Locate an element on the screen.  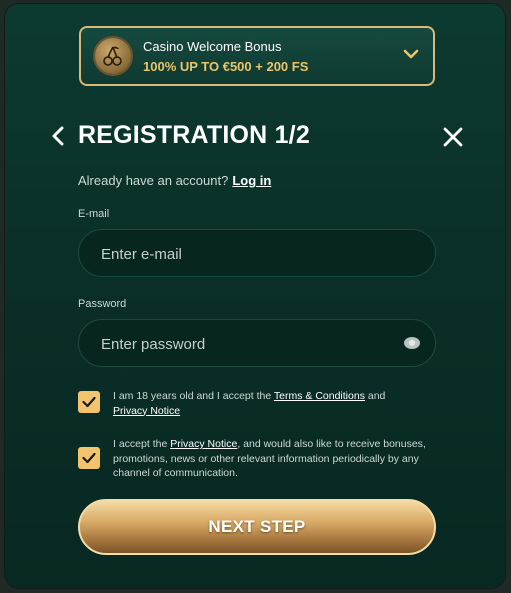
marketing-consent-checkbox is located at coordinates (89, 458).